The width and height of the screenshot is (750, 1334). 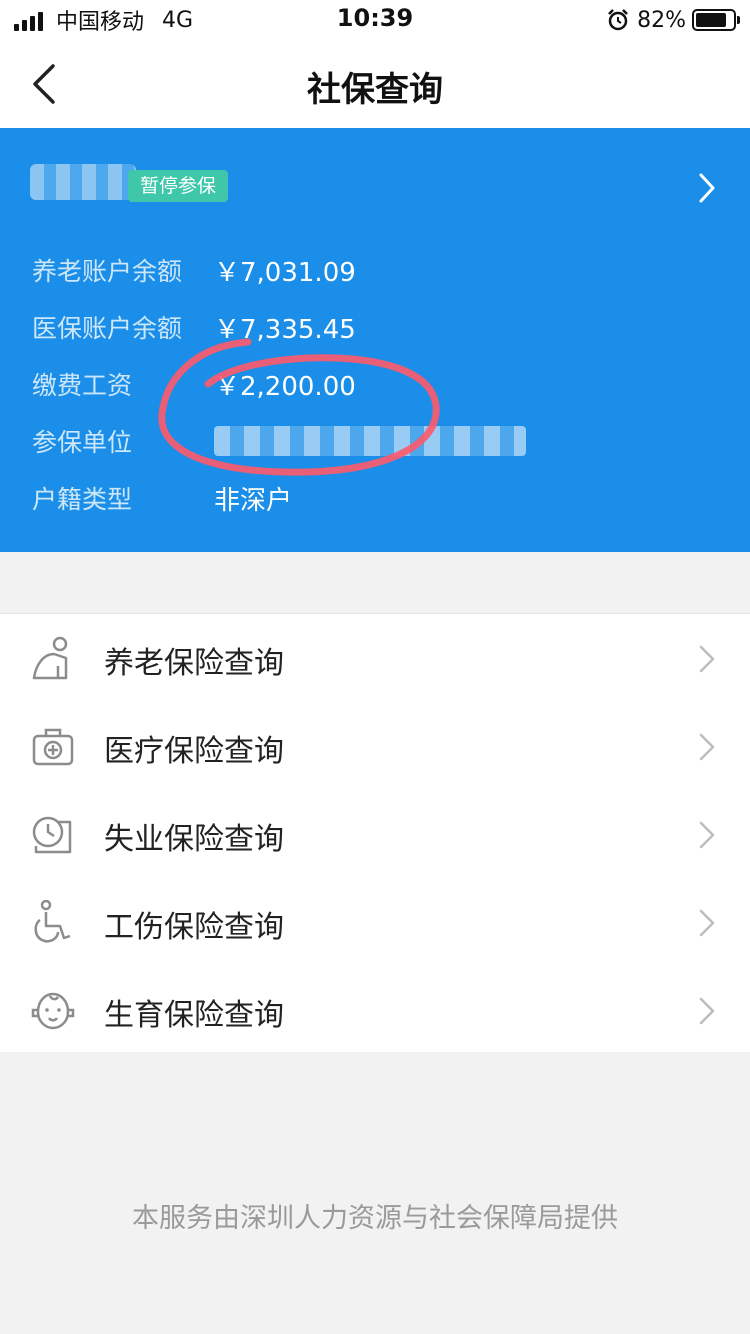 I want to click on wheelchair-icon, so click(x=52, y=921).